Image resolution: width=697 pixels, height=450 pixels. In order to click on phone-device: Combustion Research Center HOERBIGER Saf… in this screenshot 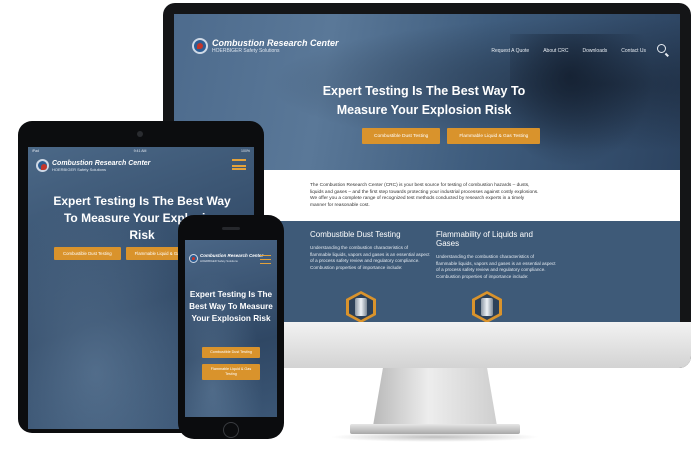, I will do `click(231, 327)`.